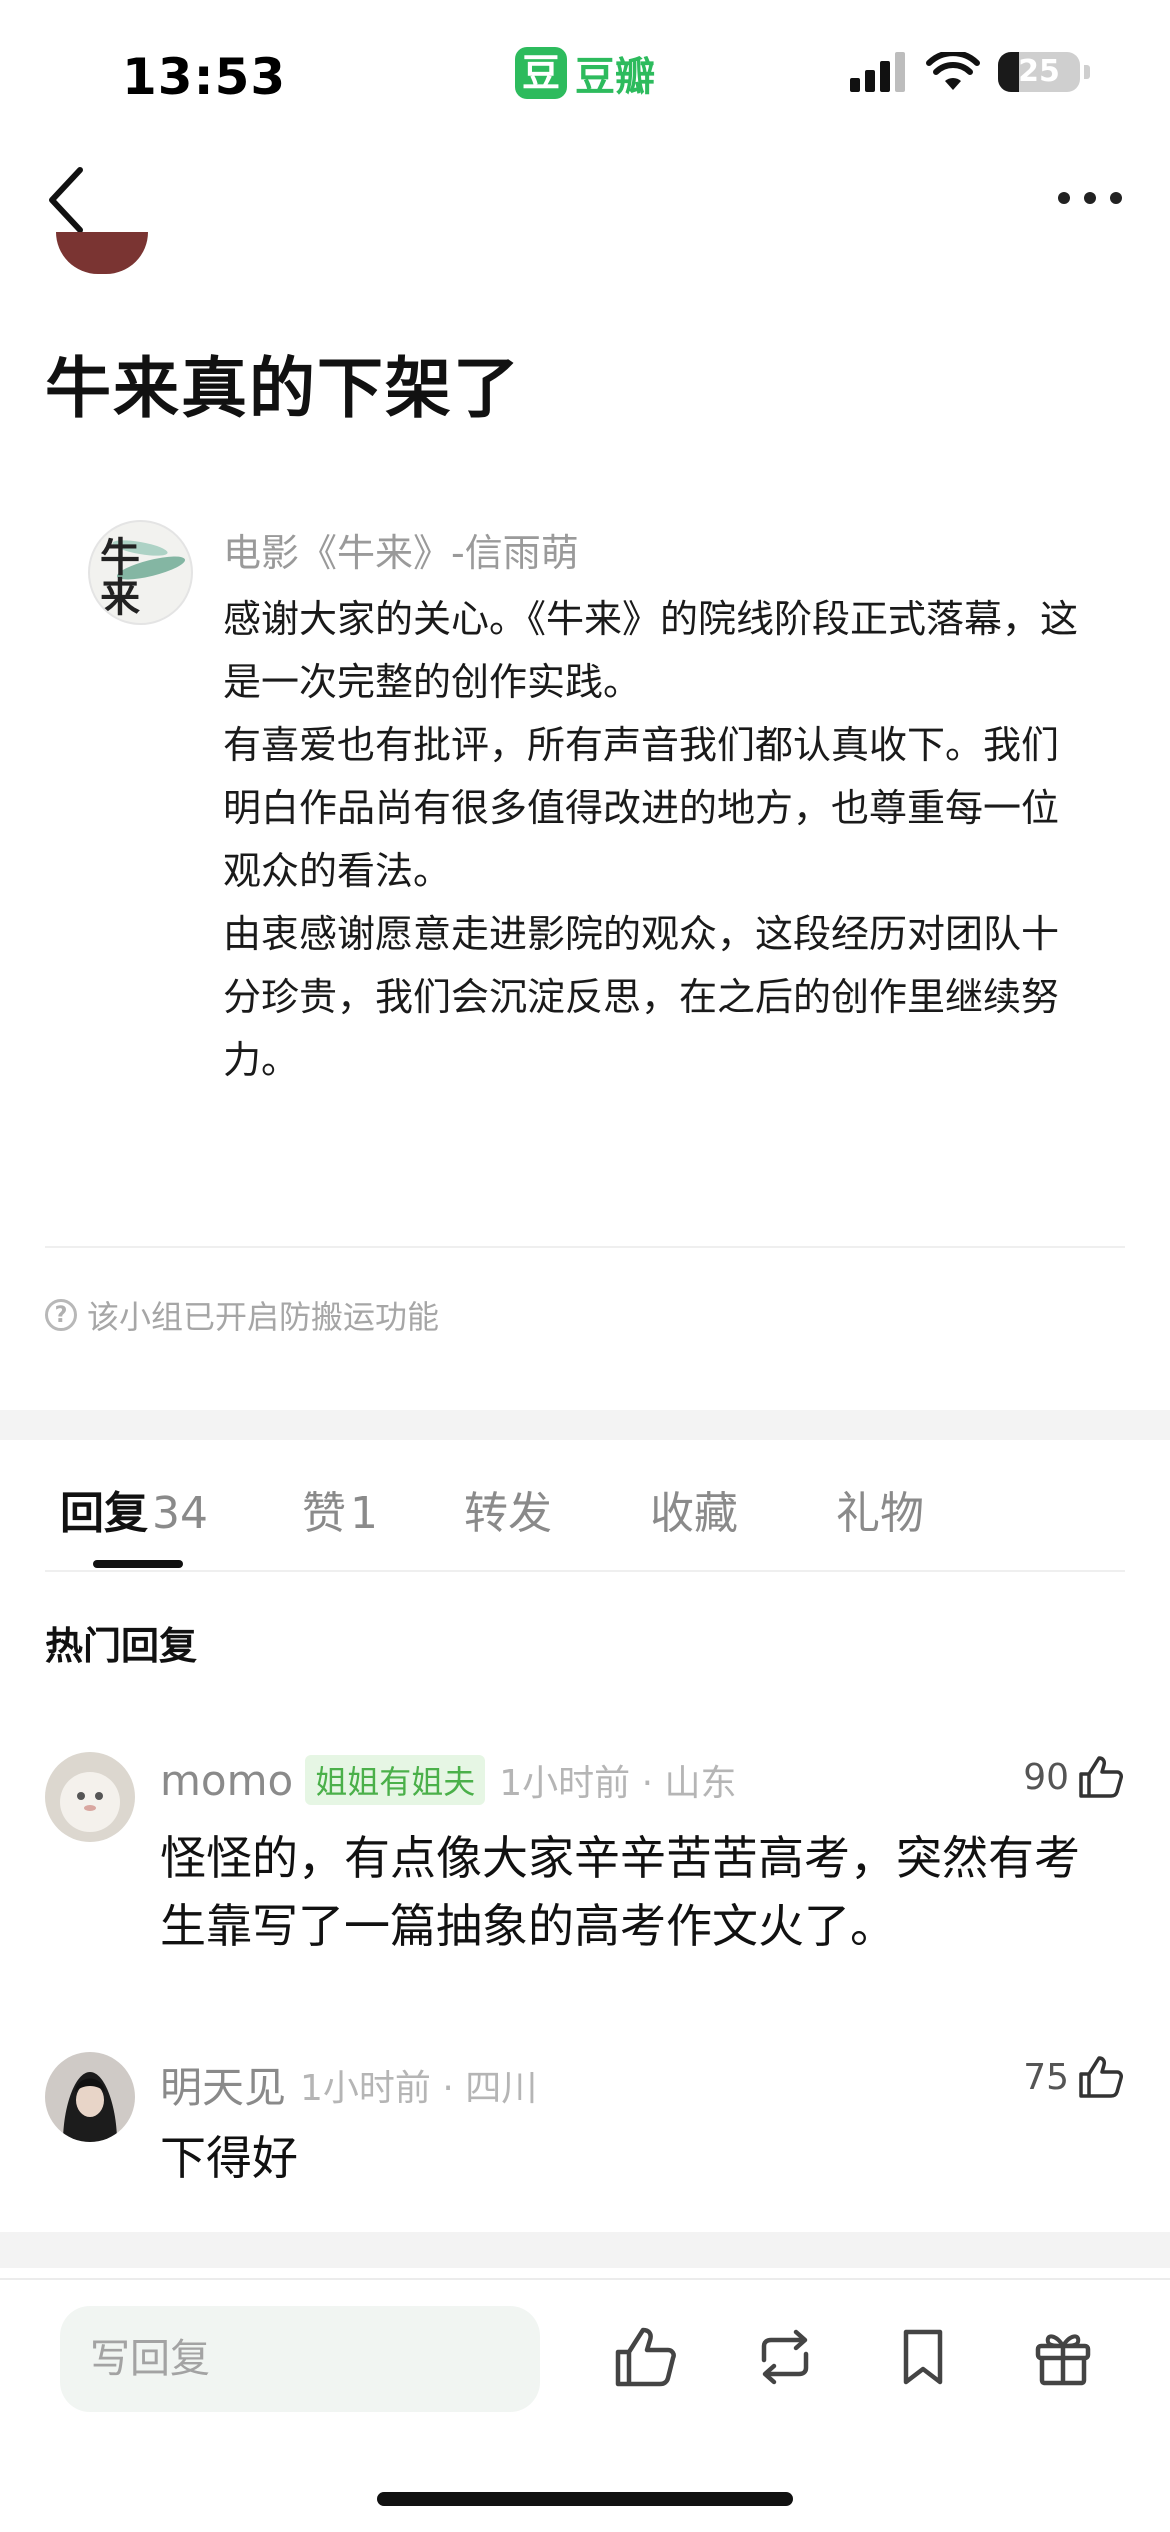  I want to click on nav-bar, so click(585, 200).